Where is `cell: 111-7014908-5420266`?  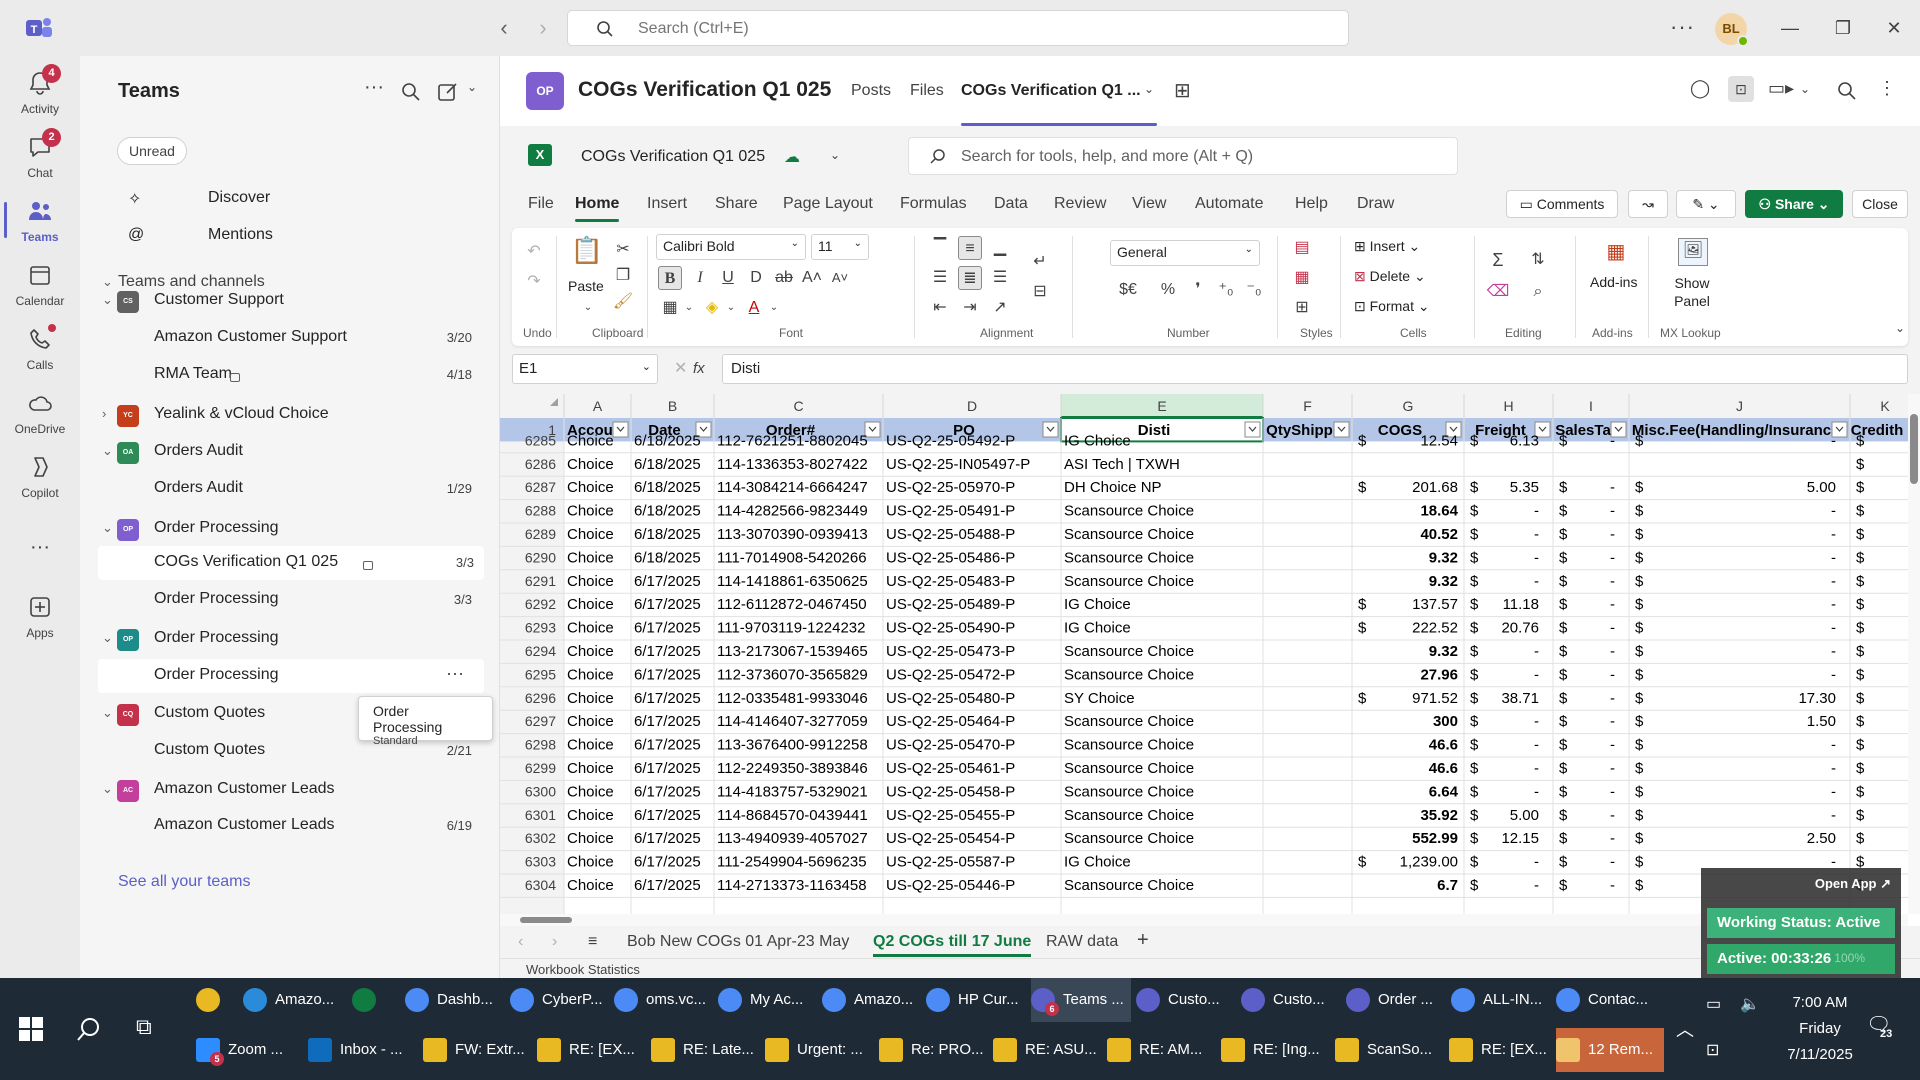 cell: 111-7014908-5420266 is located at coordinates (792, 557).